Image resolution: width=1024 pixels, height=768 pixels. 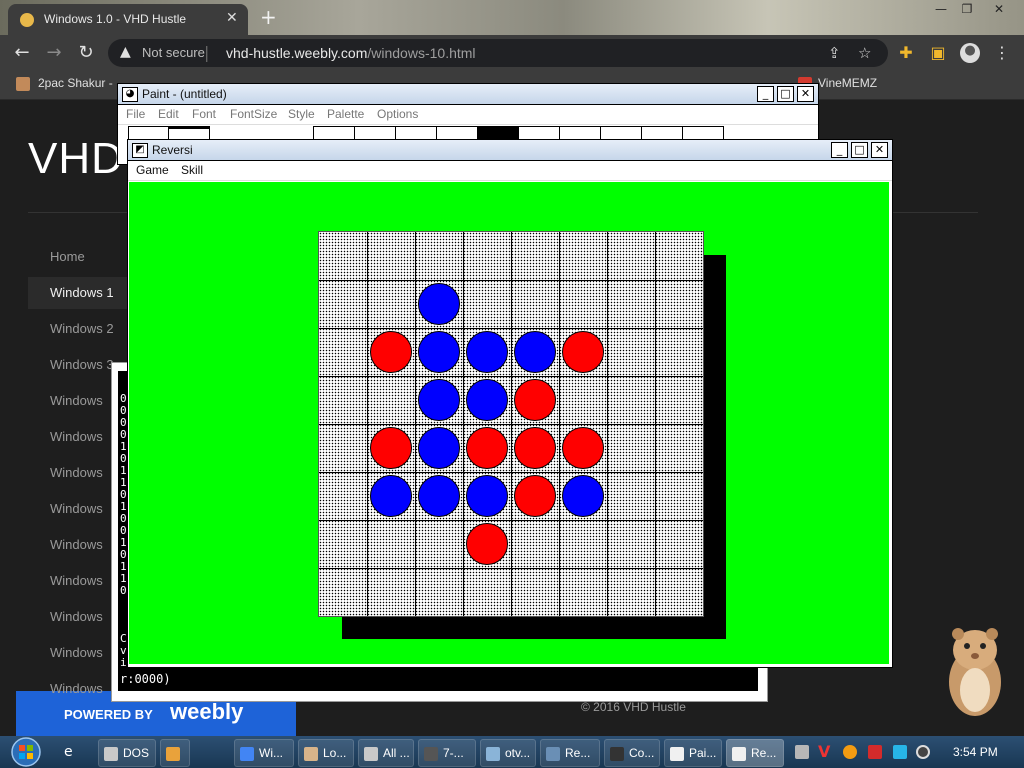 I want to click on bookmark-item: VineMEMZ, so click(x=847, y=83).